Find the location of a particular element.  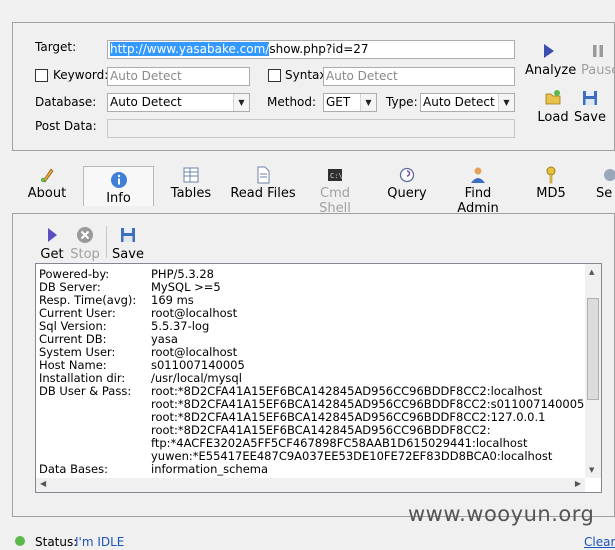

scroll-up-icon: ▲ is located at coordinates (591, 272).